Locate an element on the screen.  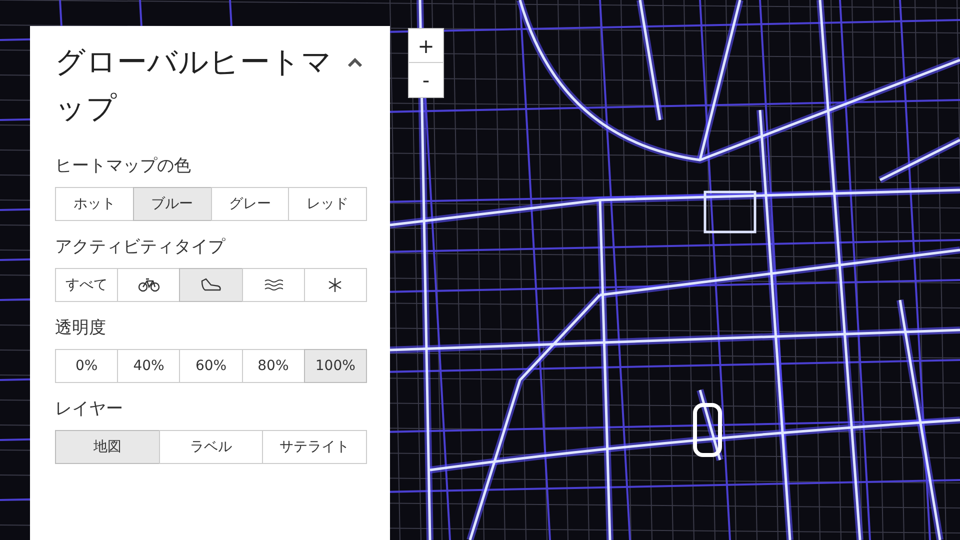
chevron-icon is located at coordinates (355, 63).